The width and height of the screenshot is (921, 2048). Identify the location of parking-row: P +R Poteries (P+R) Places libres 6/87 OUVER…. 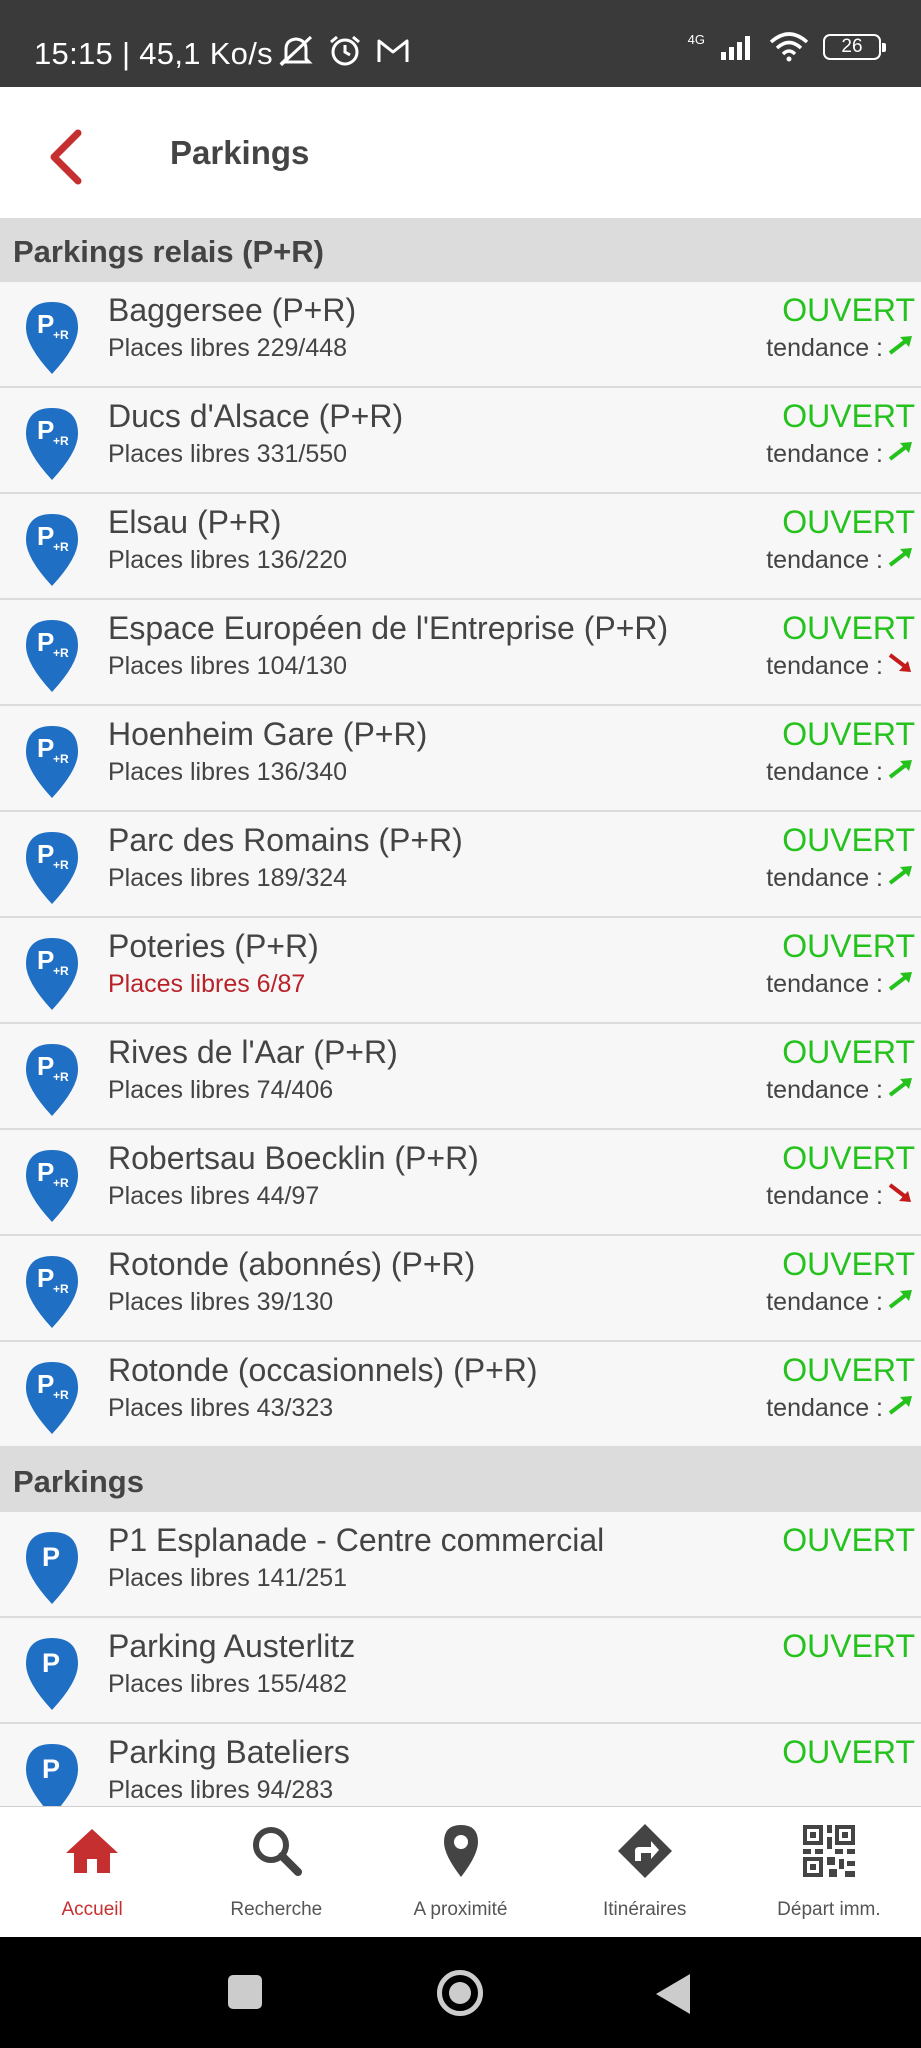
(460, 971).